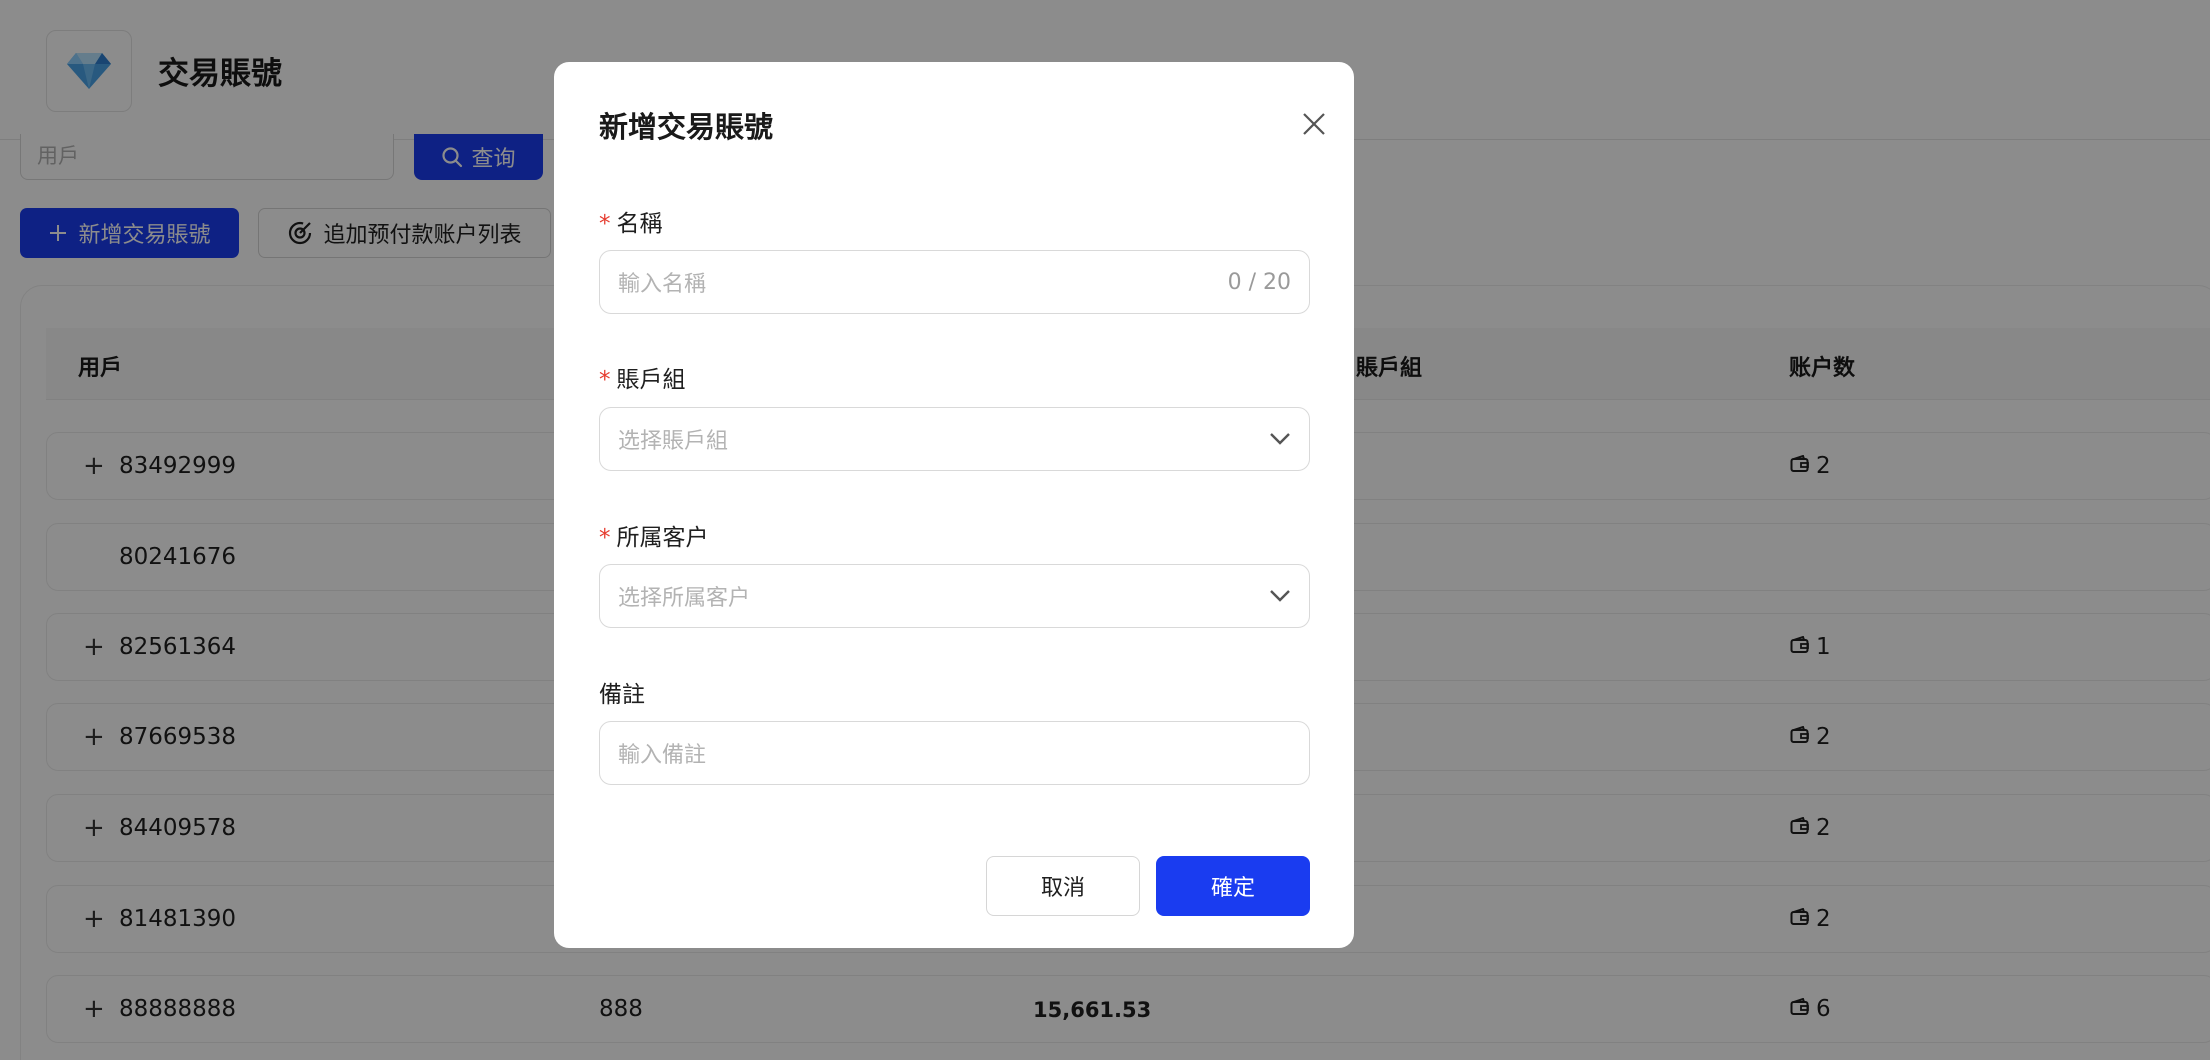 The width and height of the screenshot is (2210, 1060). Describe the element at coordinates (954, 439) in the screenshot. I see `account-group-select: 选择賬戶組` at that location.